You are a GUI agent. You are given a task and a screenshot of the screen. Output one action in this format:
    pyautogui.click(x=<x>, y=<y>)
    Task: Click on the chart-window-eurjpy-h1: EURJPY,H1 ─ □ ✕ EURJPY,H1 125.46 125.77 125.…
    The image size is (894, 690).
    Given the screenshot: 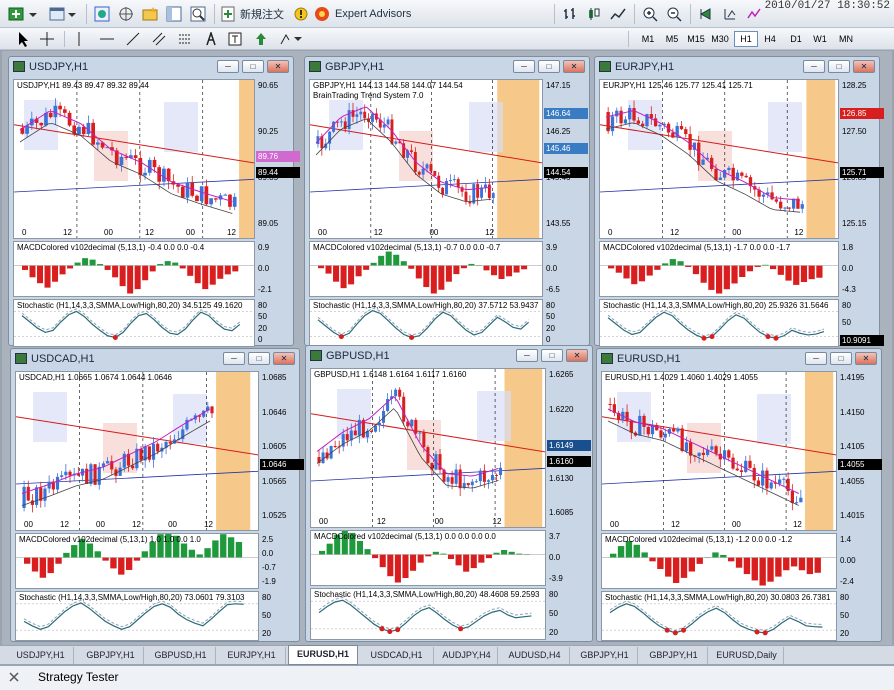 What is the action you would take?
    pyautogui.click(x=739, y=201)
    